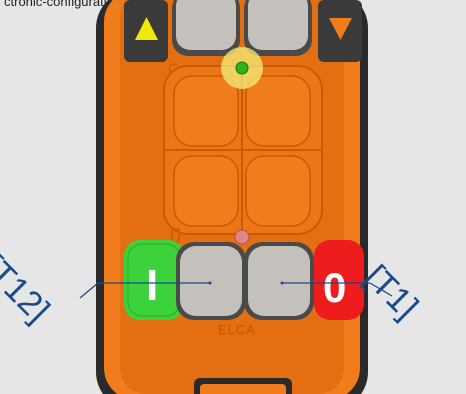 The image size is (466, 394). Describe the element at coordinates (242, 68) in the screenshot. I see `status-led-green` at that location.